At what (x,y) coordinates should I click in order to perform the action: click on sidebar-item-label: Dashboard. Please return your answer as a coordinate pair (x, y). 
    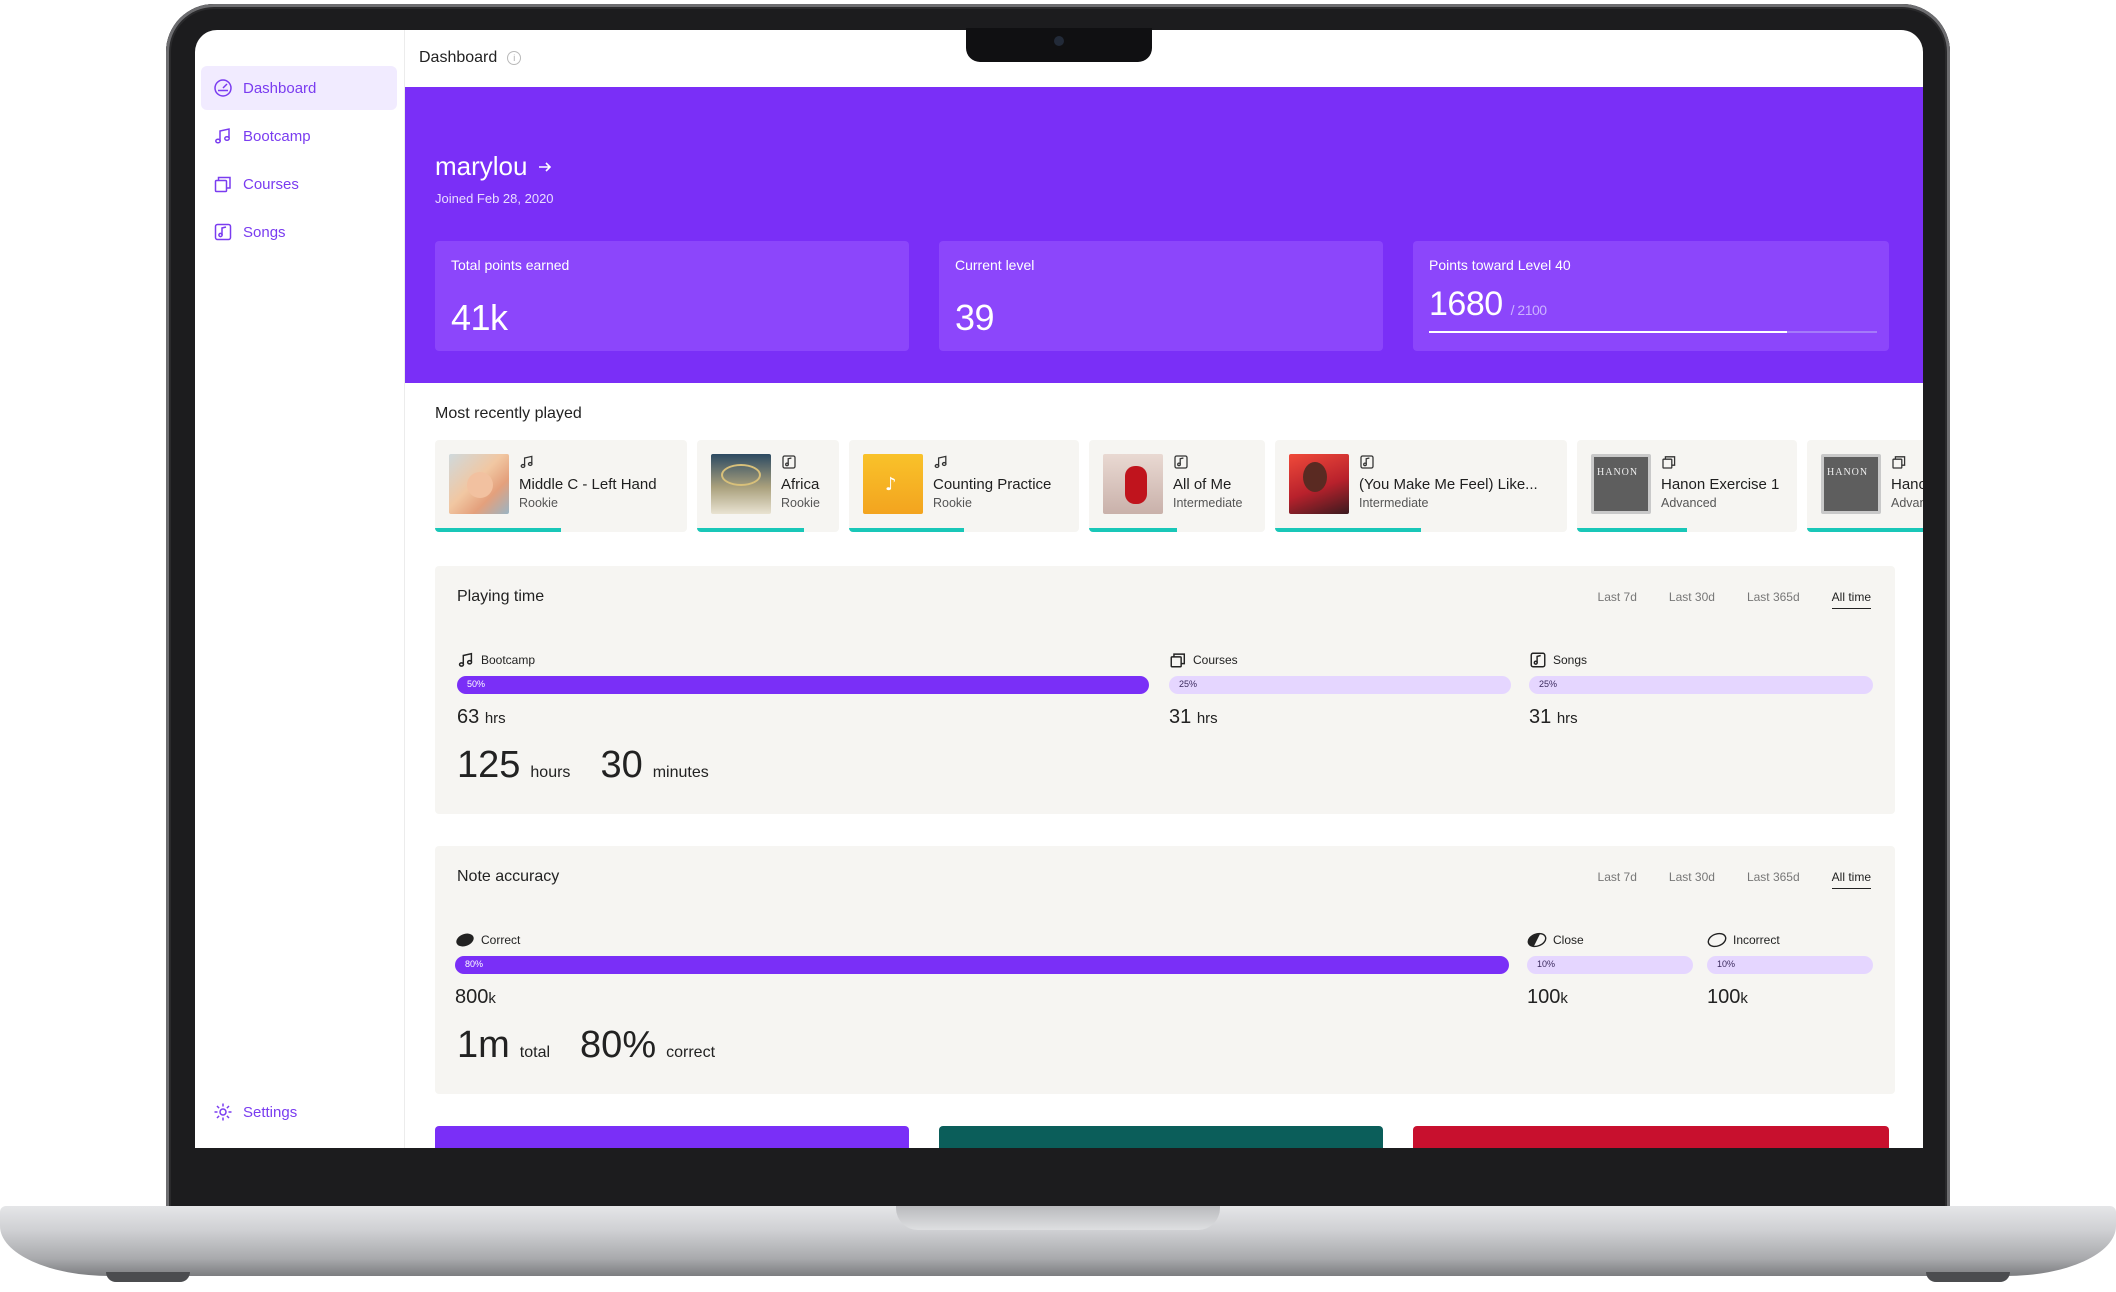
    Looking at the image, I should click on (280, 88).